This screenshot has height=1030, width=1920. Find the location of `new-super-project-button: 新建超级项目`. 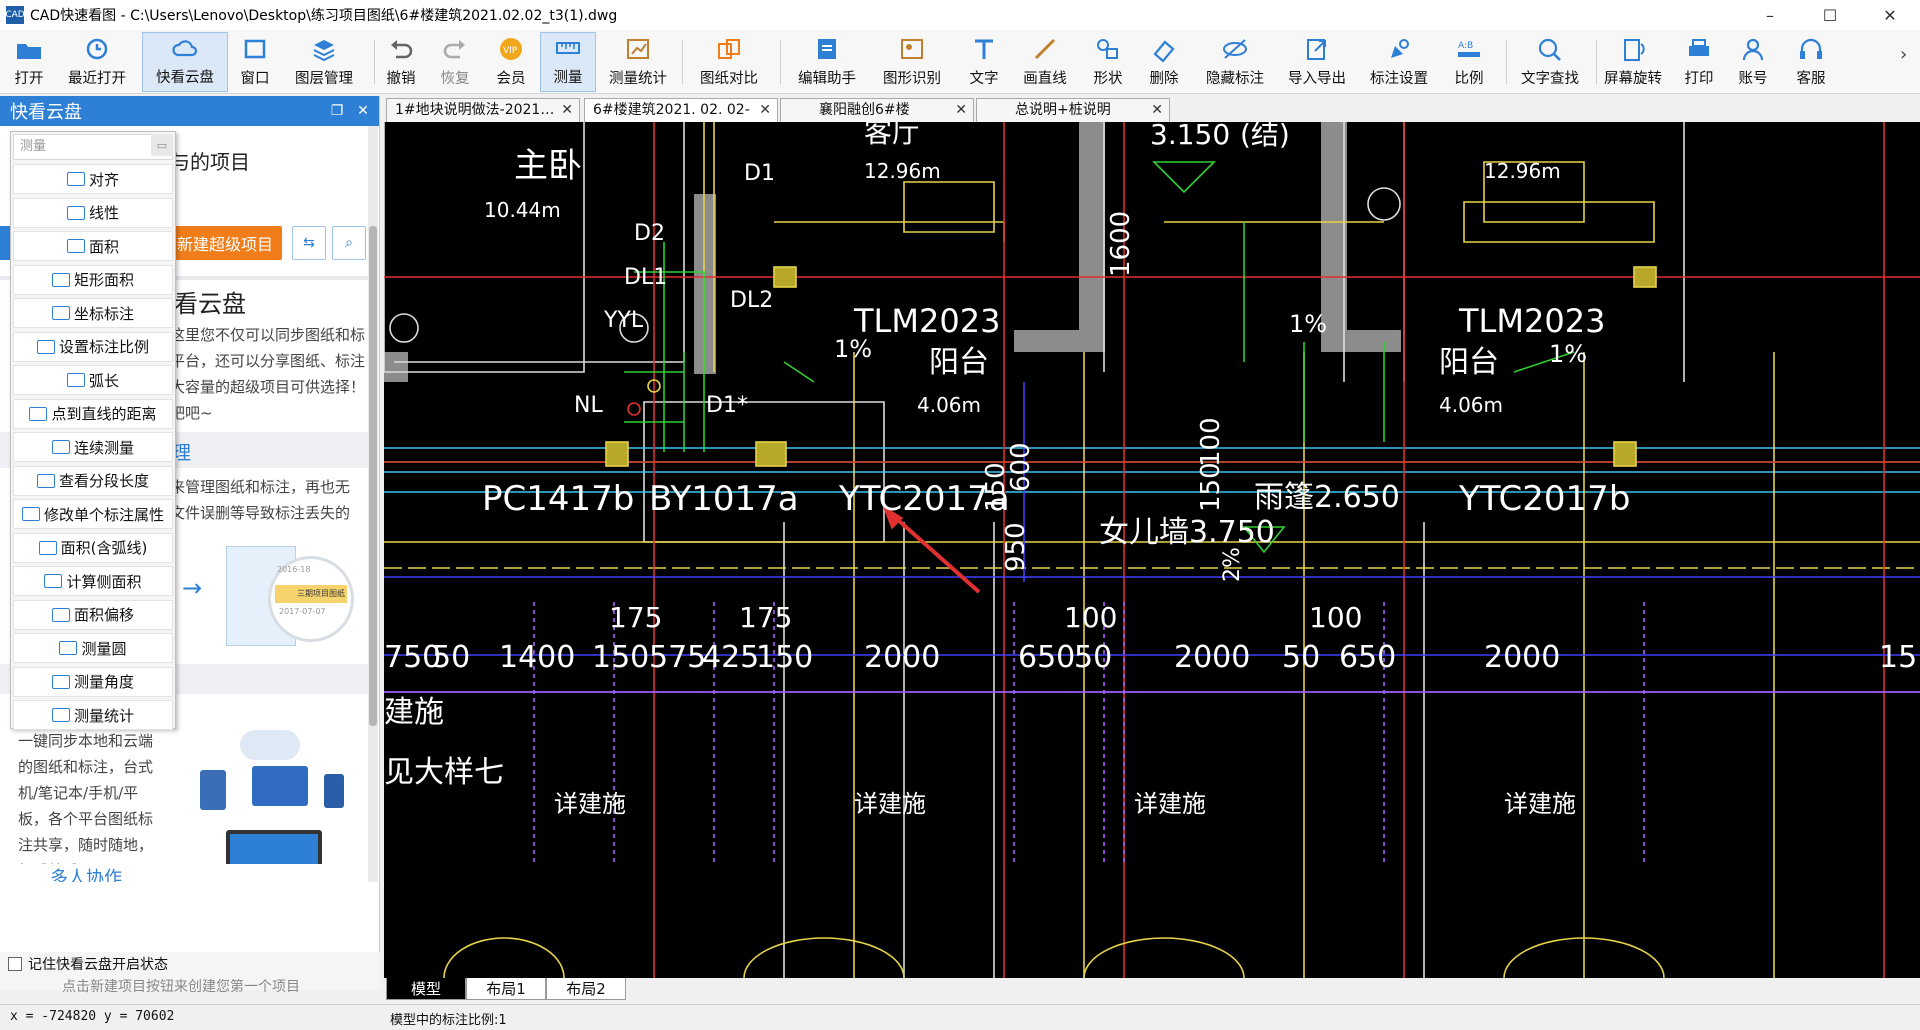

new-super-project-button: 新建超级项目 is located at coordinates (225, 243).